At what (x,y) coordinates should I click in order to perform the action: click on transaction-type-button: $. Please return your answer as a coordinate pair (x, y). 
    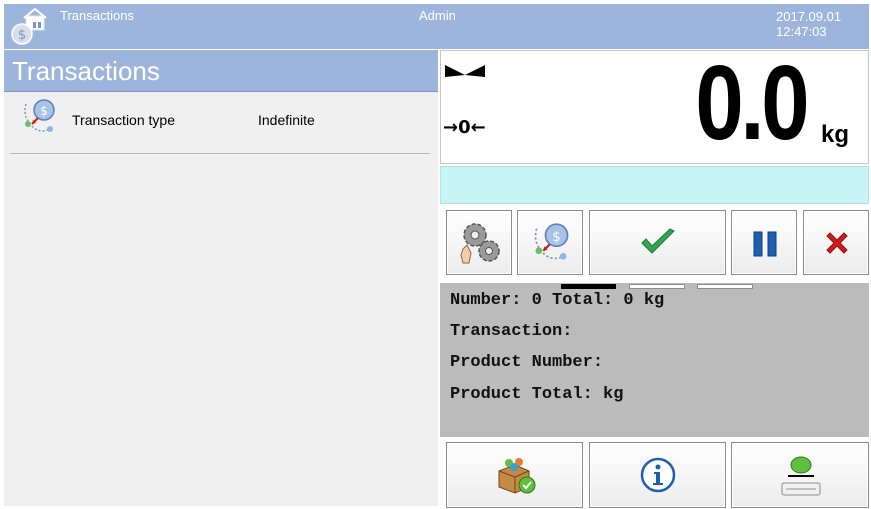
    Looking at the image, I should click on (550, 242).